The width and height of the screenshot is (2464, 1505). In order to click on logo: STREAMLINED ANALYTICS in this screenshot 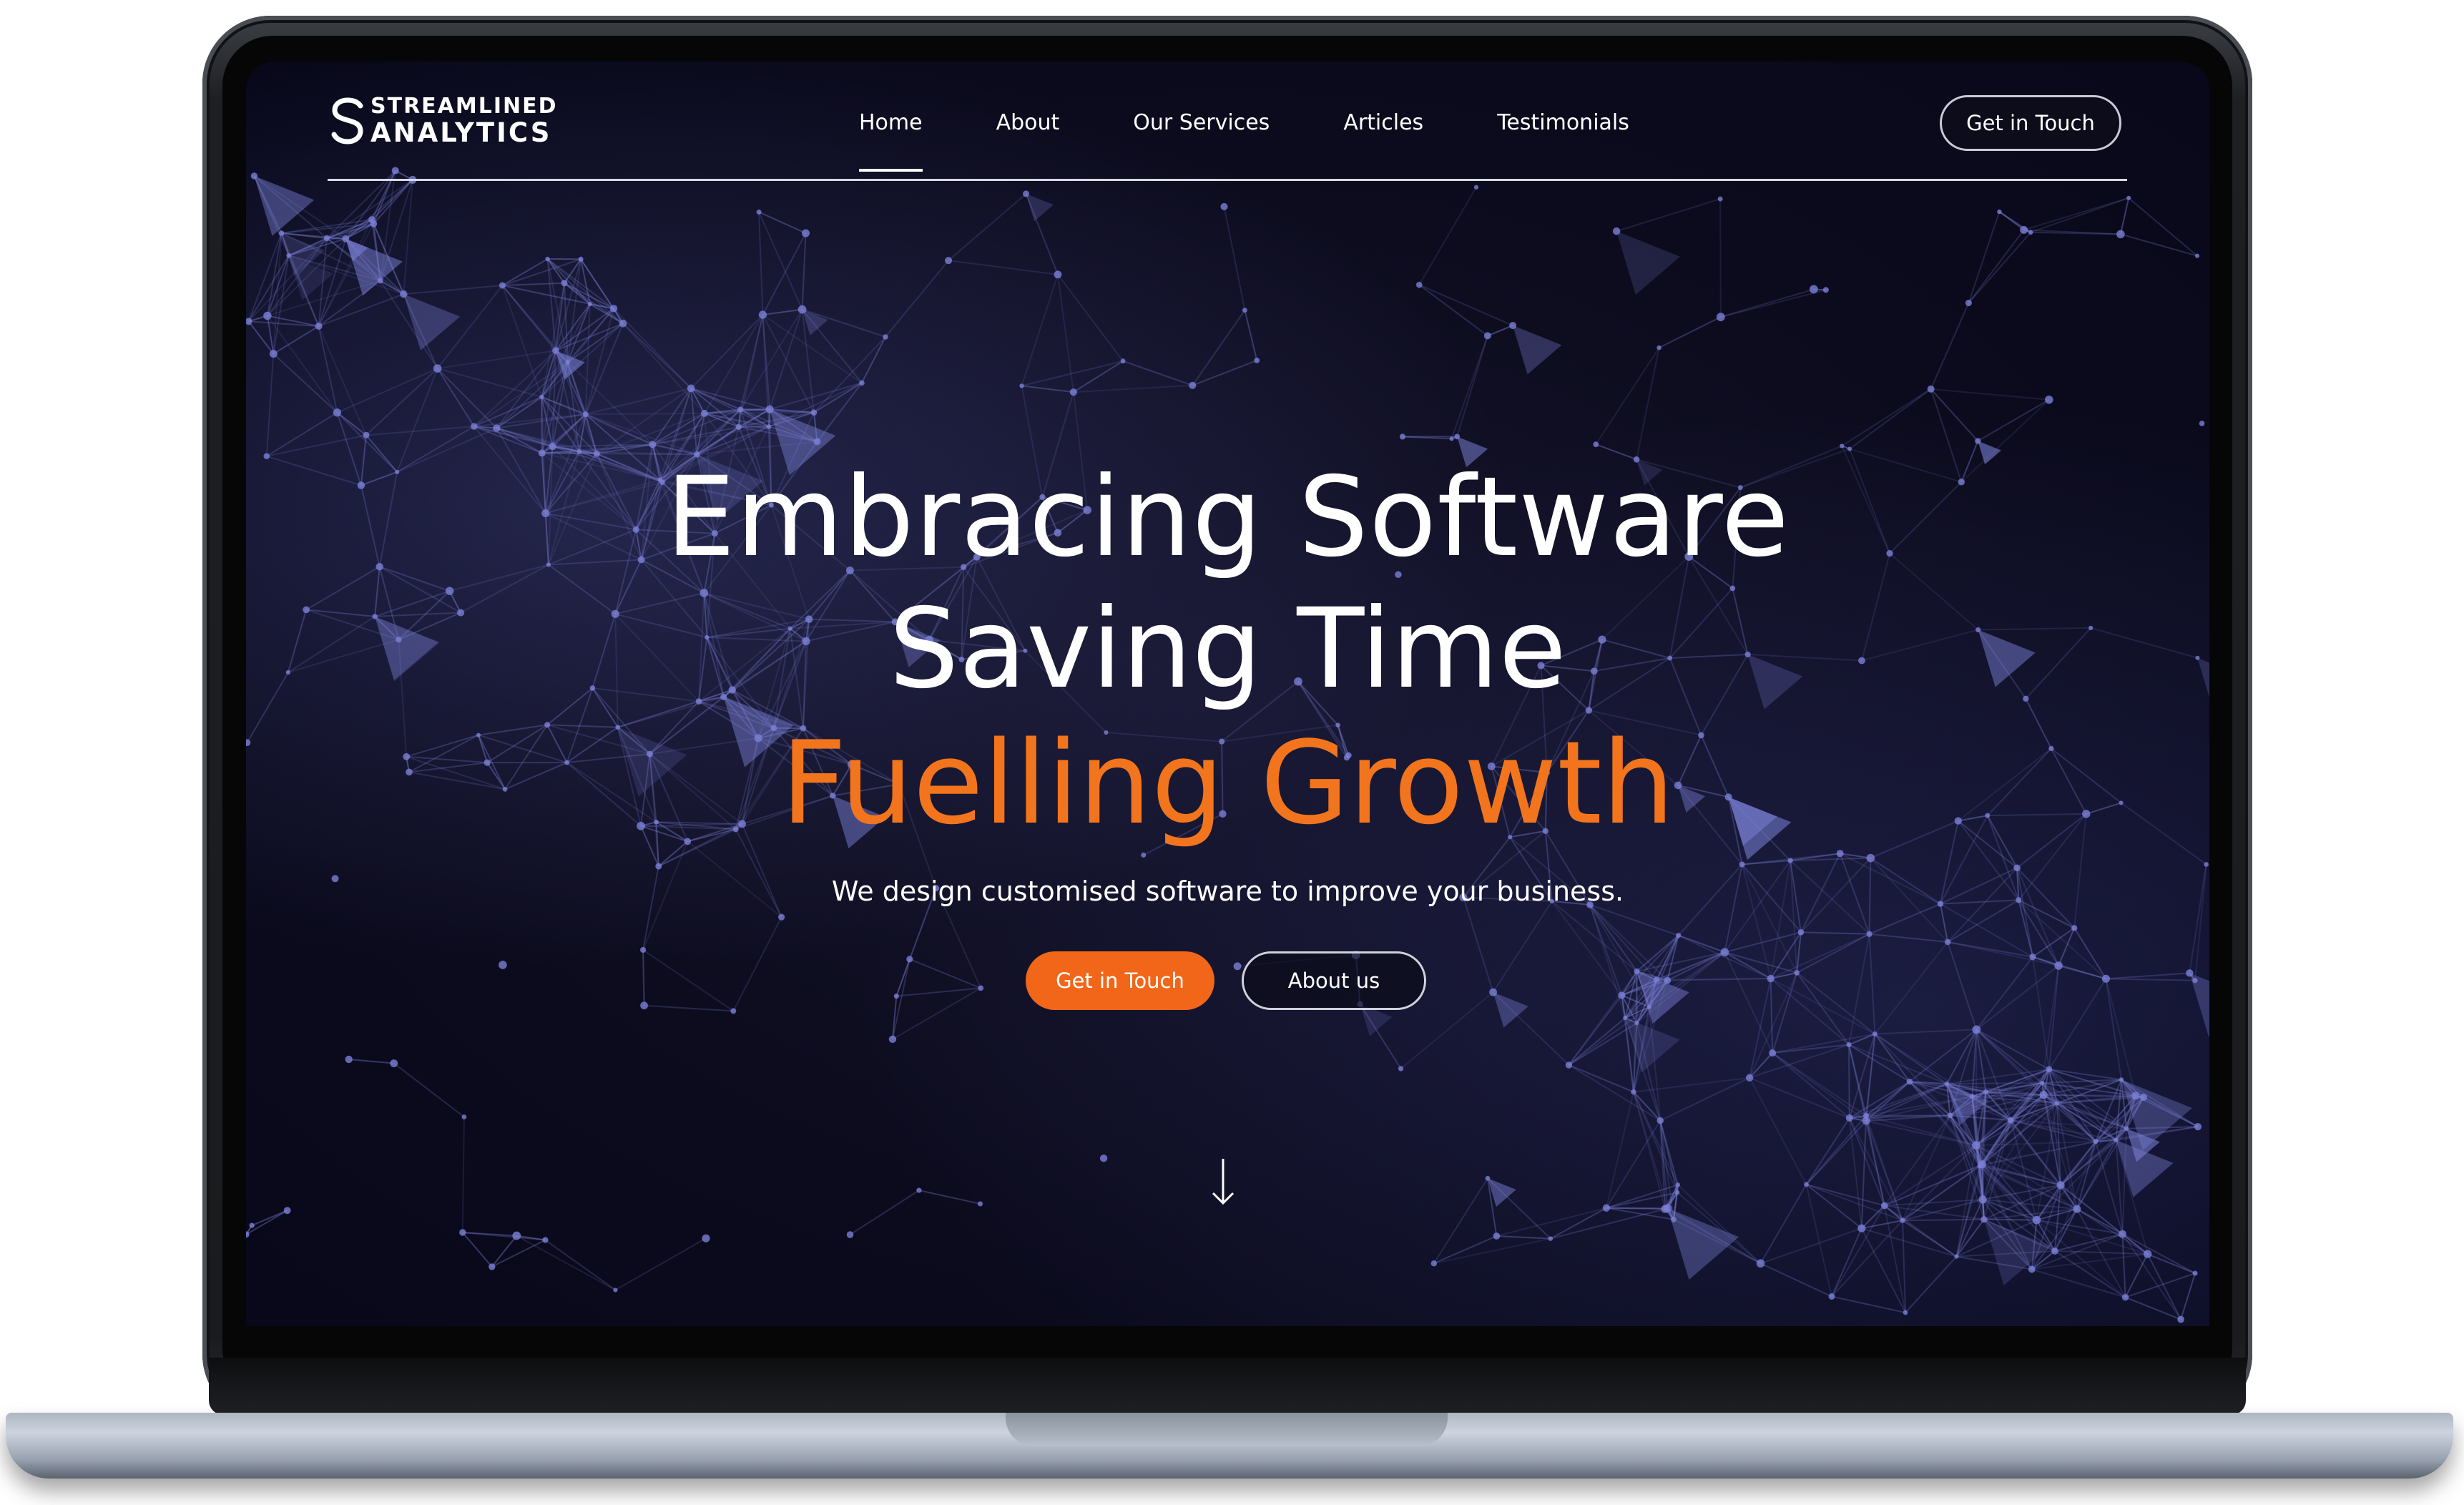, I will do `click(443, 121)`.